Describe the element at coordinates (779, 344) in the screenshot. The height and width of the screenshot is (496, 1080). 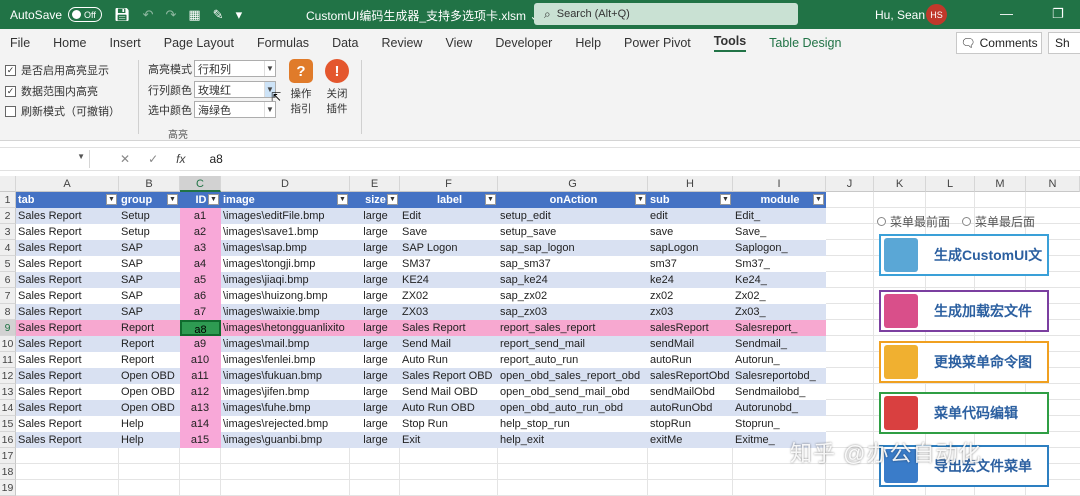
I see `table-cell: Sendmail_` at that location.